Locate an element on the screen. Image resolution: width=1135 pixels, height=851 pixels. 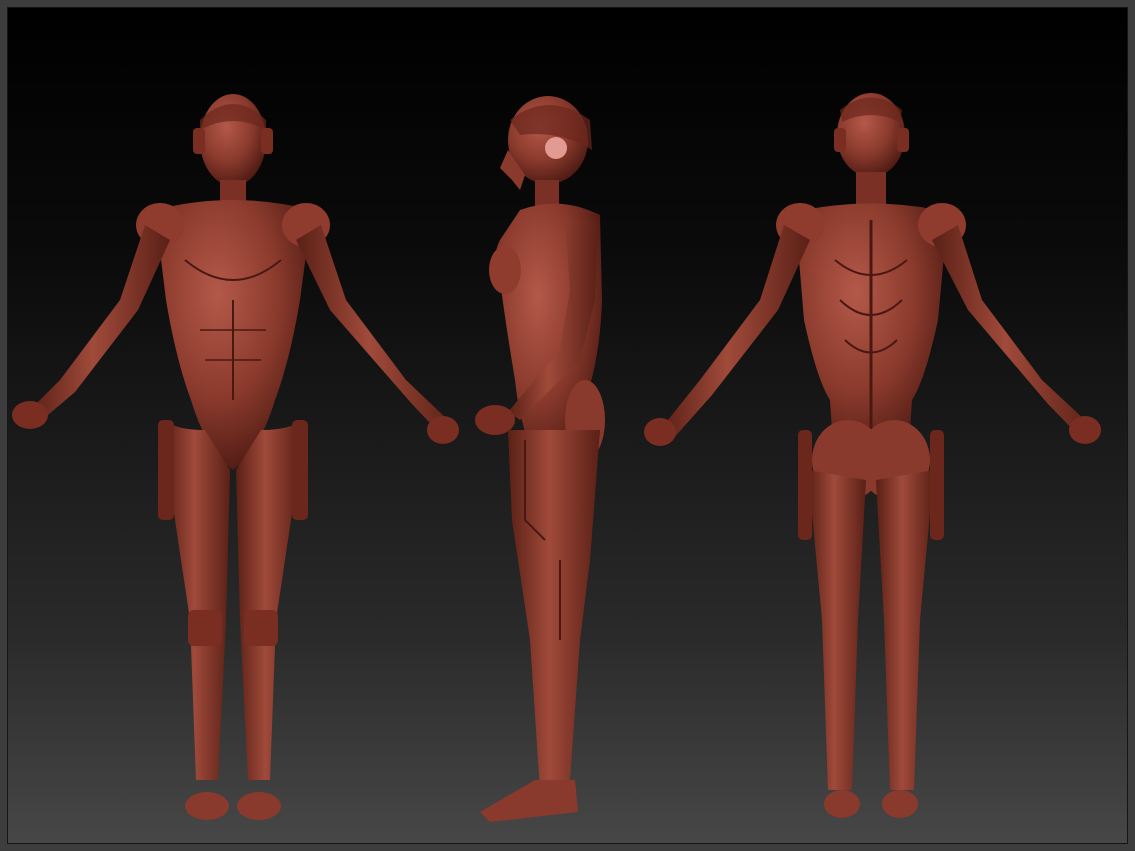
ear-disk-icon is located at coordinates (556, 148).